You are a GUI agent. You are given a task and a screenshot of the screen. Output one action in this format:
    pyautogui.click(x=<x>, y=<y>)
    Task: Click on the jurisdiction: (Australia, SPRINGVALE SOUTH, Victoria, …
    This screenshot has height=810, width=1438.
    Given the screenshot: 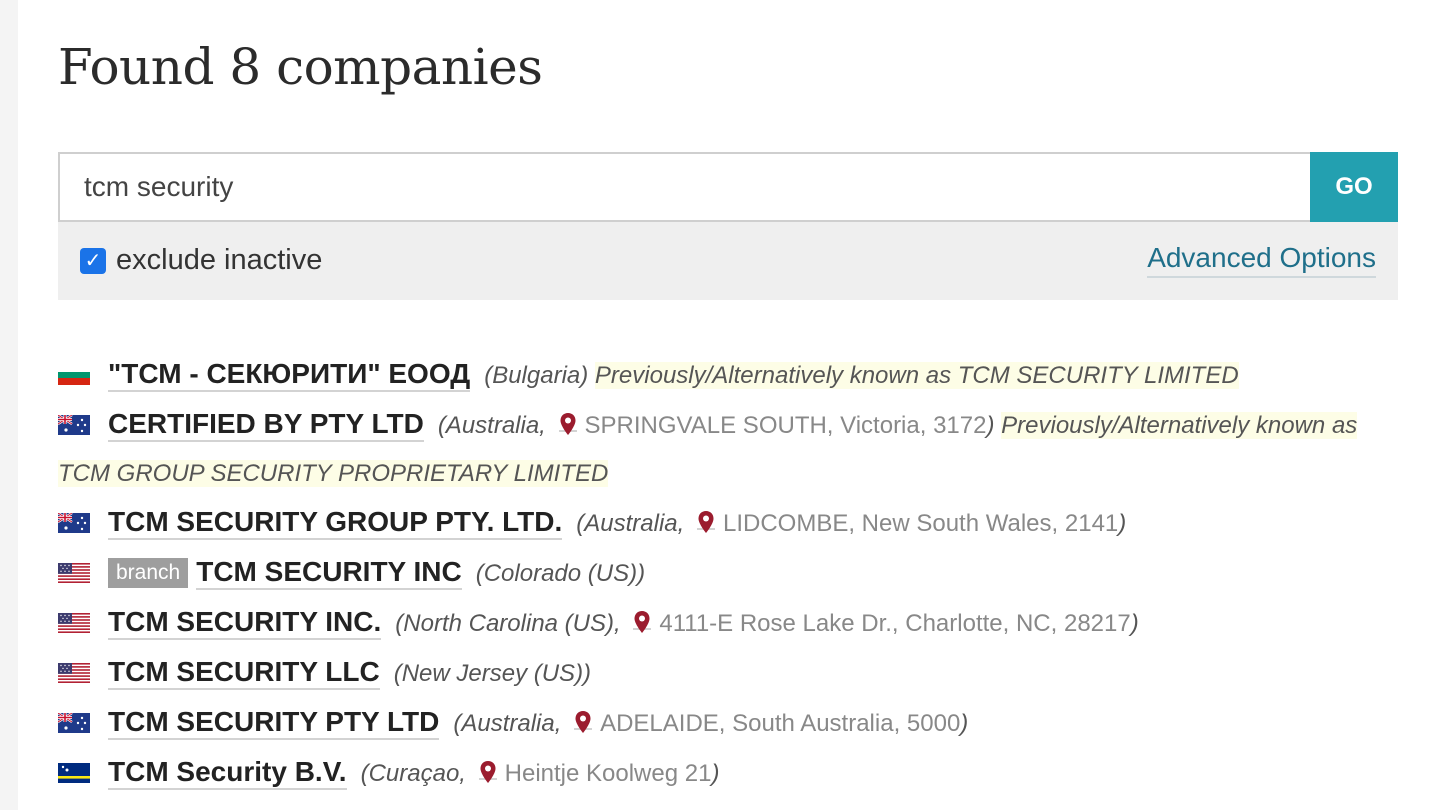 What is the action you would take?
    pyautogui.click(x=716, y=425)
    